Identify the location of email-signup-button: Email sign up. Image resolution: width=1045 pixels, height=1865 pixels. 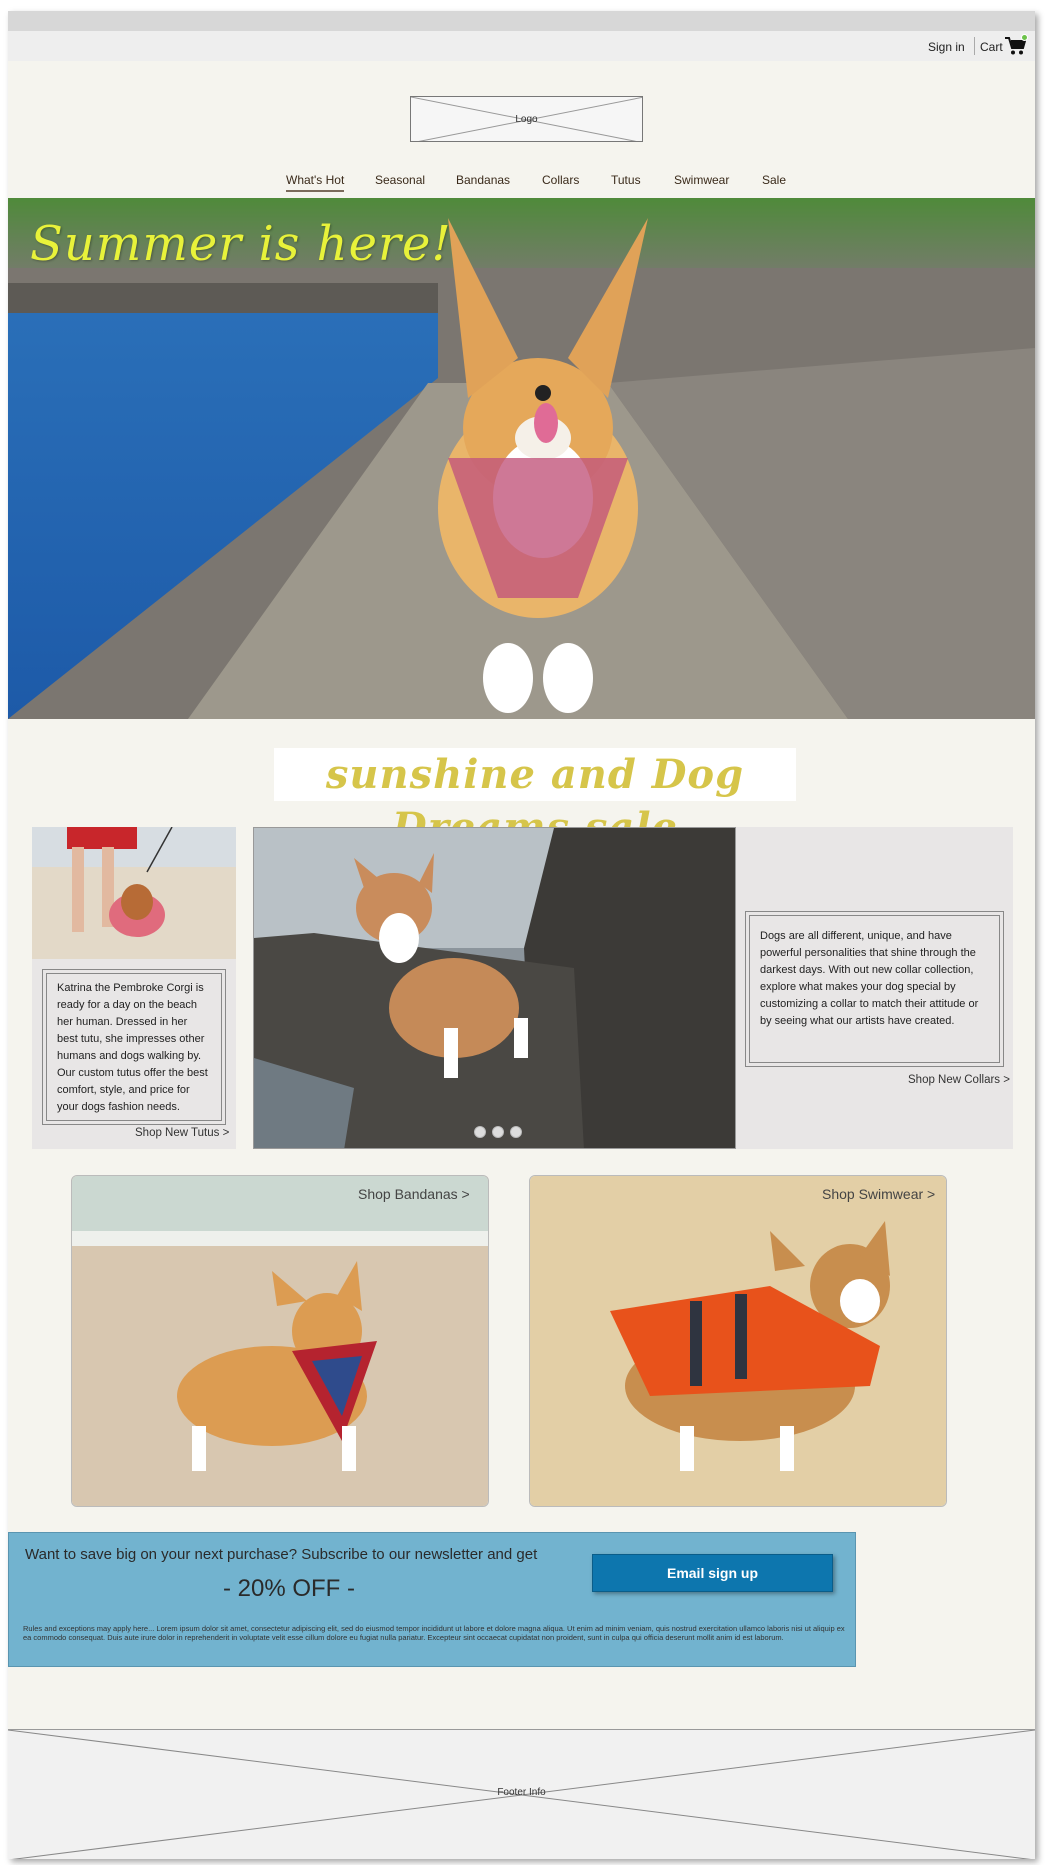
(712, 1573).